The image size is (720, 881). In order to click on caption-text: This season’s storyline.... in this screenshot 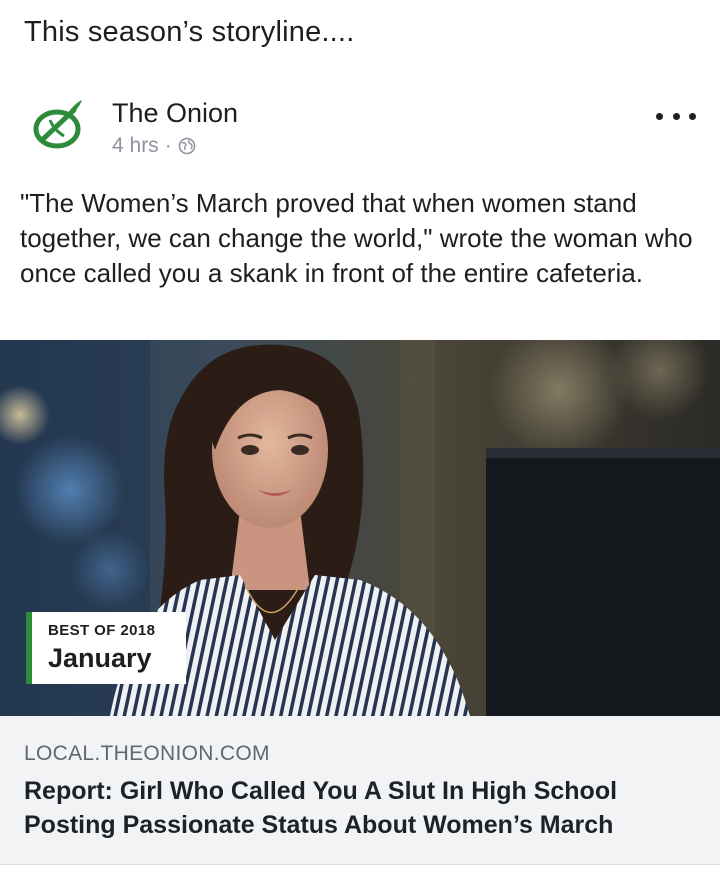, I will do `click(189, 32)`.